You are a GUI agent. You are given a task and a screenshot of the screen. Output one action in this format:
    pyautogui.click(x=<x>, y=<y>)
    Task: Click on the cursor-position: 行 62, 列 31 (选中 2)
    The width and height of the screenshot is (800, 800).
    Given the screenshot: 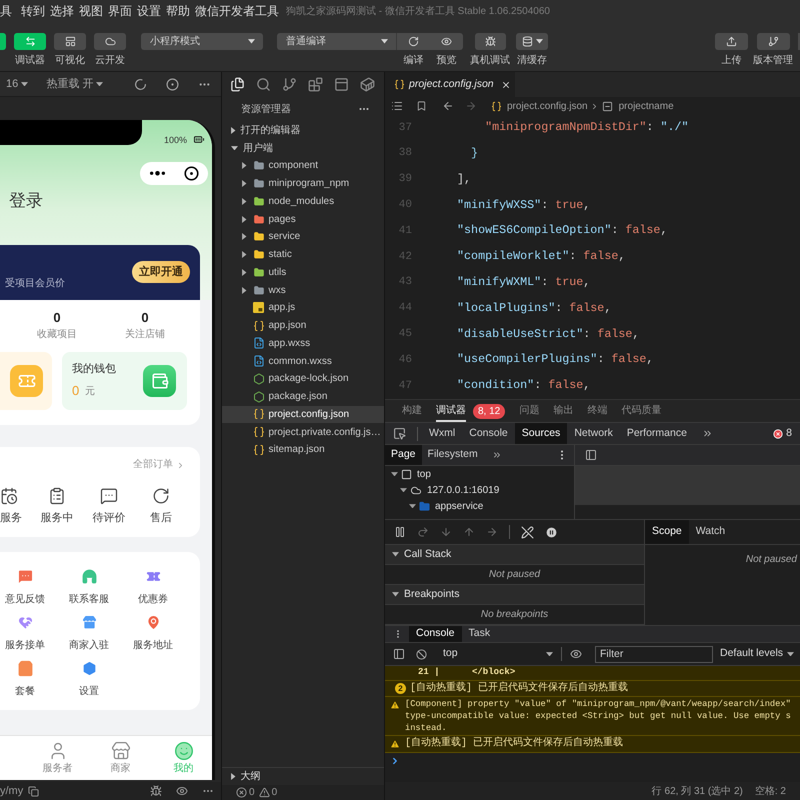 What is the action you would take?
    pyautogui.click(x=697, y=791)
    